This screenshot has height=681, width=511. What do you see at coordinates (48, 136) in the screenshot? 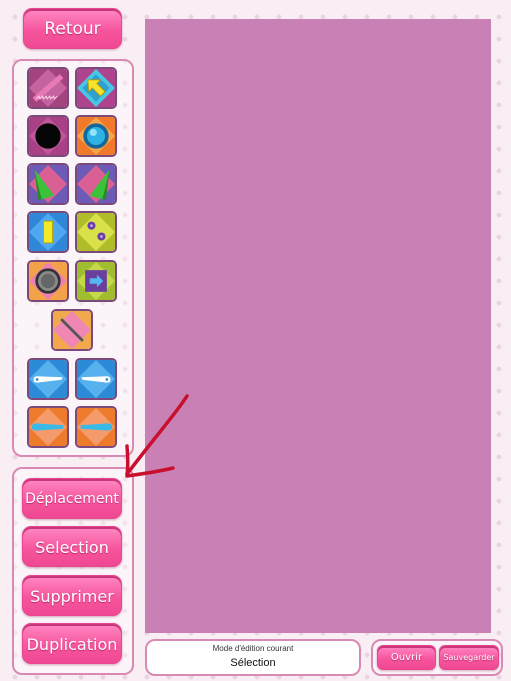
I see `black-ball-icon` at bounding box center [48, 136].